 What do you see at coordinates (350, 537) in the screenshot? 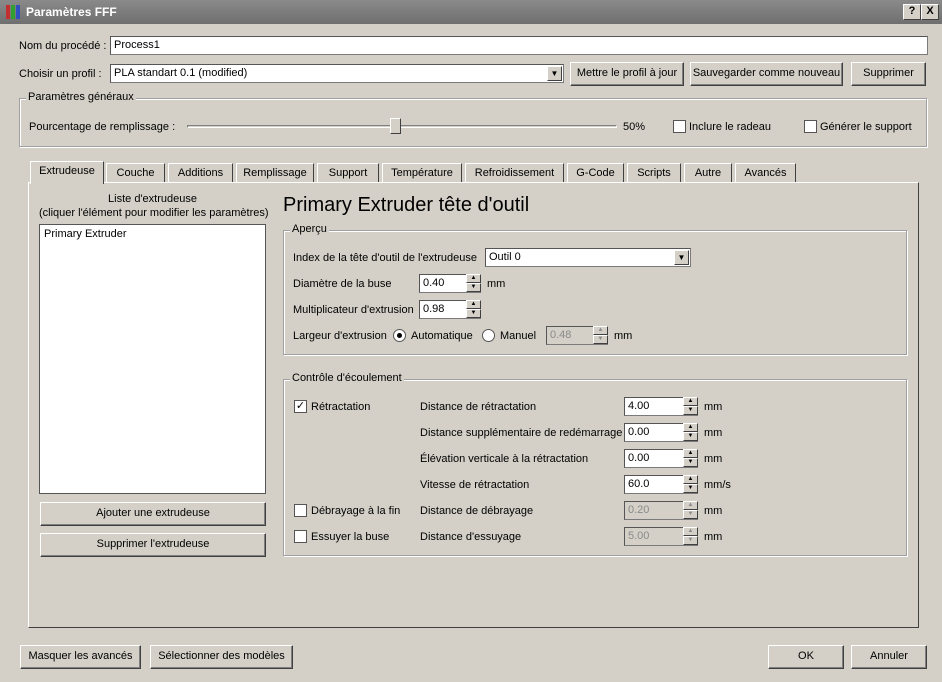
I see `wipe-label: Essuyer la buse` at bounding box center [350, 537].